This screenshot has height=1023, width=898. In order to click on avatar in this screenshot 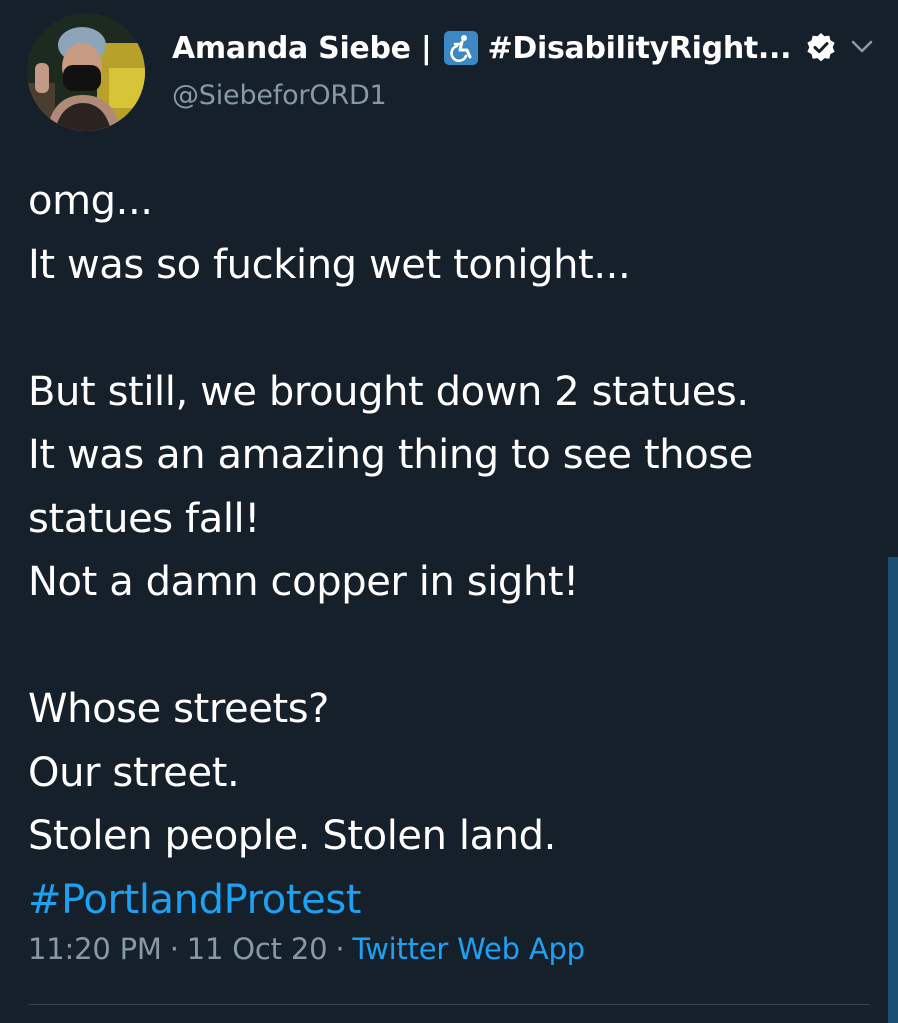, I will do `click(86, 72)`.